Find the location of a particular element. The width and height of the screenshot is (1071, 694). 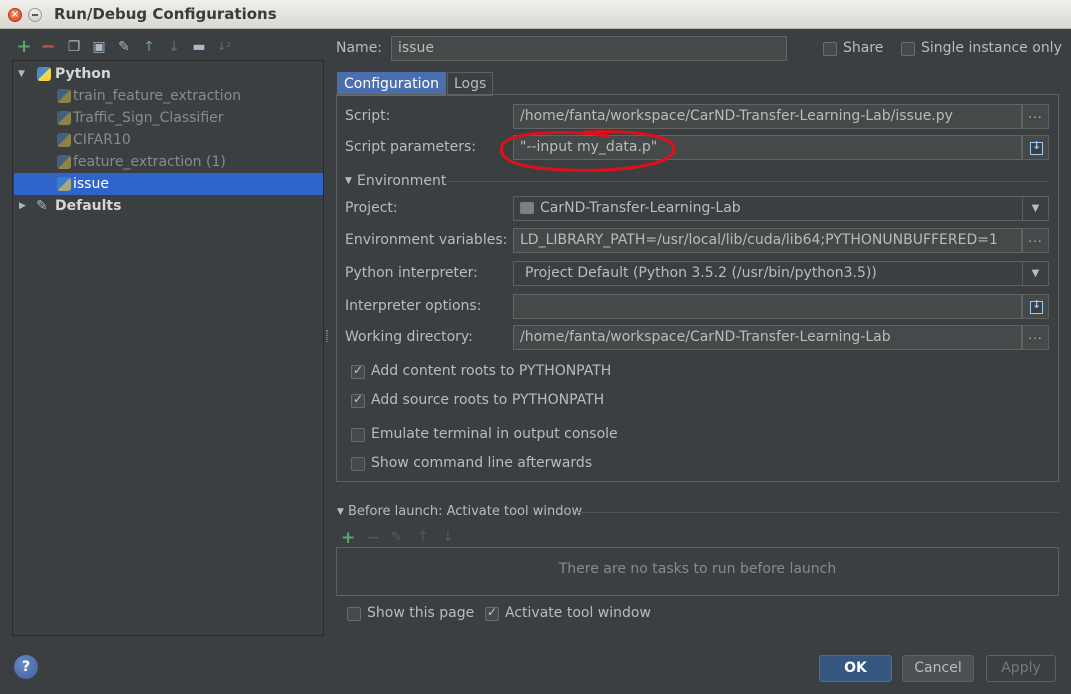

tree-item-label: CIFAR10 is located at coordinates (102, 140).